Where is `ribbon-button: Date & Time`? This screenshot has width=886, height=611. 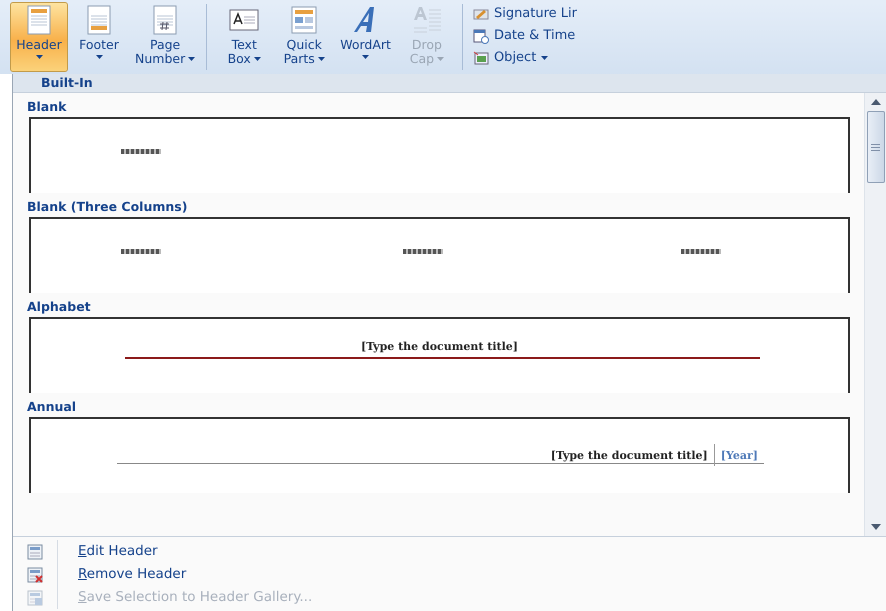 ribbon-button: Date & Time is located at coordinates (524, 35).